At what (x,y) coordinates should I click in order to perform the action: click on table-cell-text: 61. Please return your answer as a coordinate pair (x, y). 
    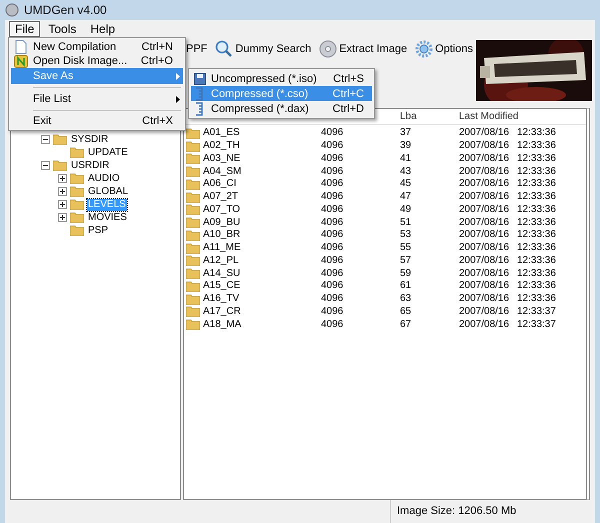
    Looking at the image, I should click on (406, 286).